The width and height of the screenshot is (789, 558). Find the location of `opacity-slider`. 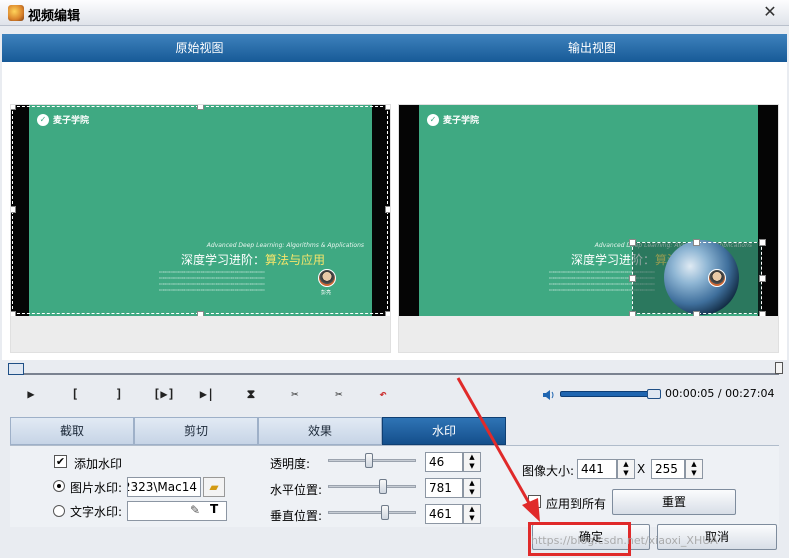

opacity-slider is located at coordinates (372, 460).